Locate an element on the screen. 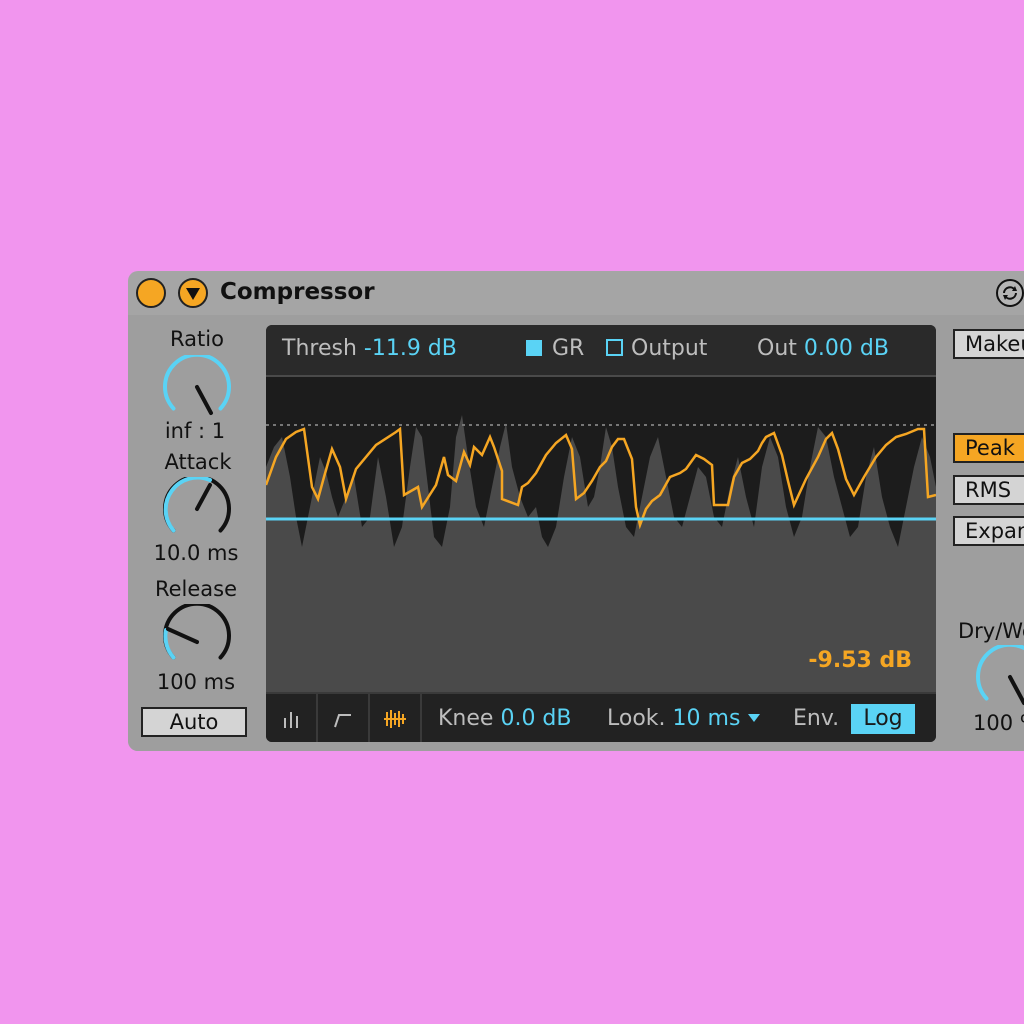  dry-wet-label: Dry/Wet is located at coordinates (991, 631).